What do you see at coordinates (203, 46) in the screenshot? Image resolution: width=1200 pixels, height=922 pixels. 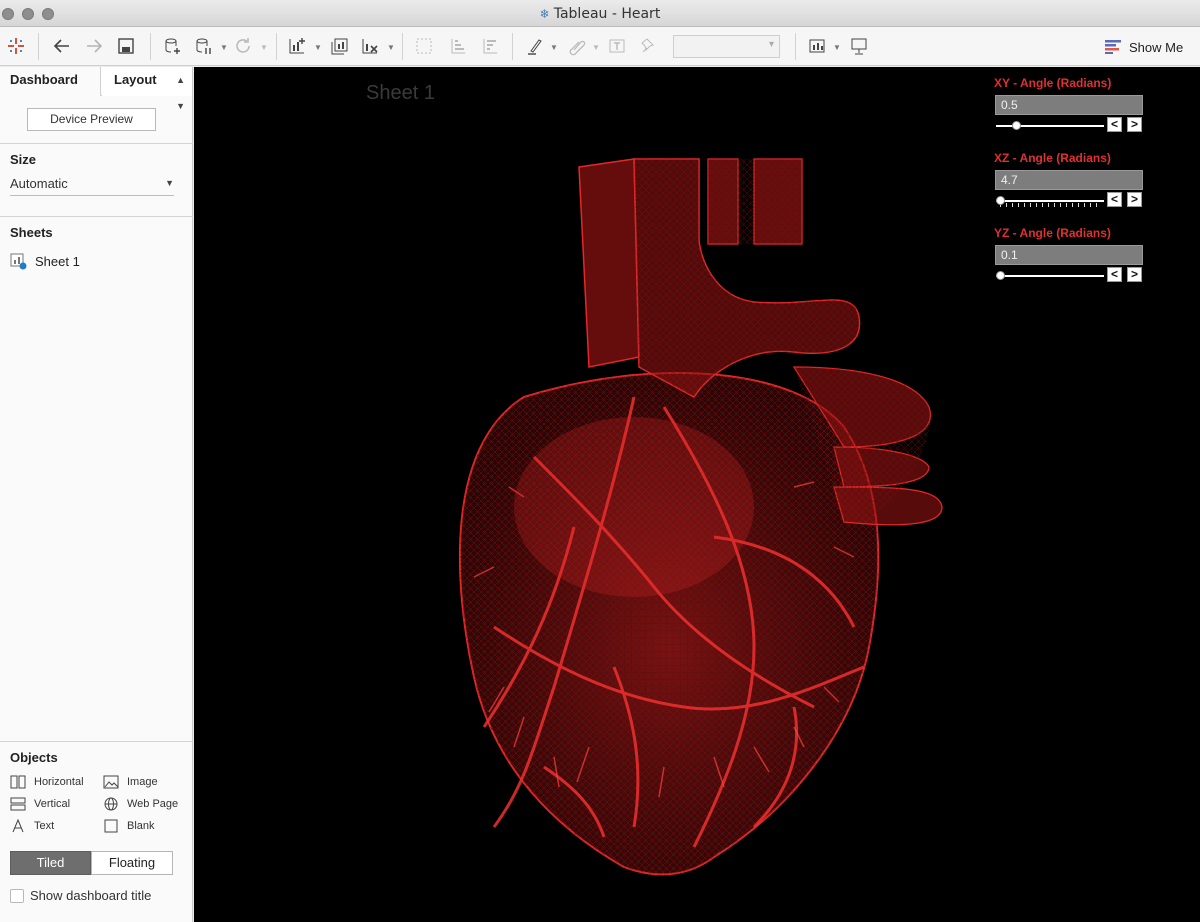 I see `pause-updates-icon` at bounding box center [203, 46].